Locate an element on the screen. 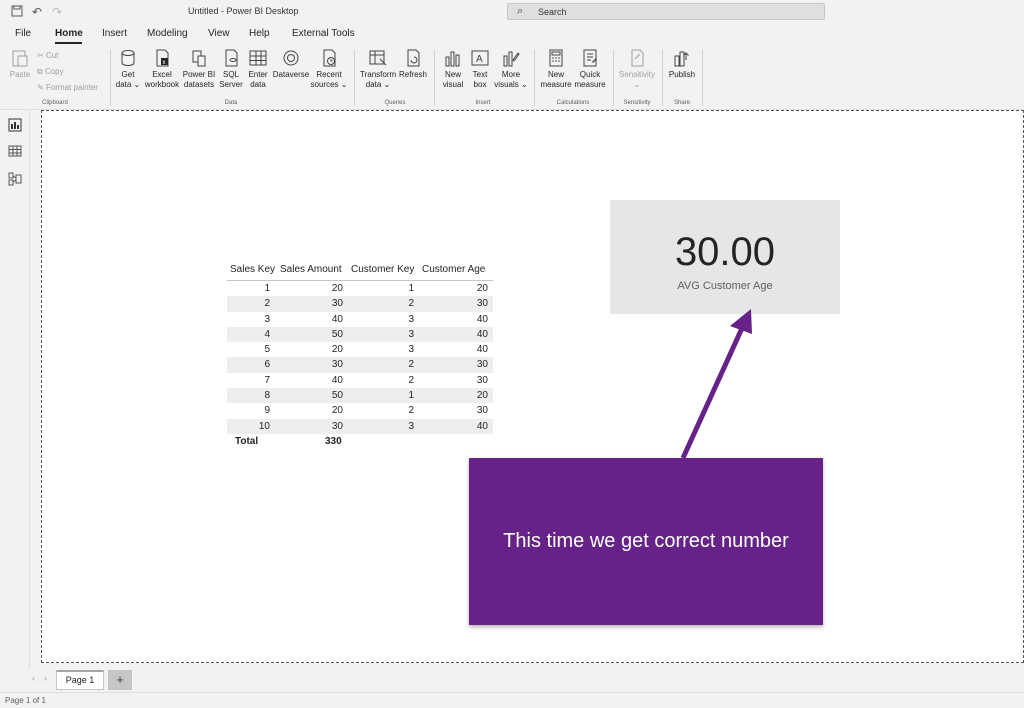  database-icon is located at coordinates (128, 58).